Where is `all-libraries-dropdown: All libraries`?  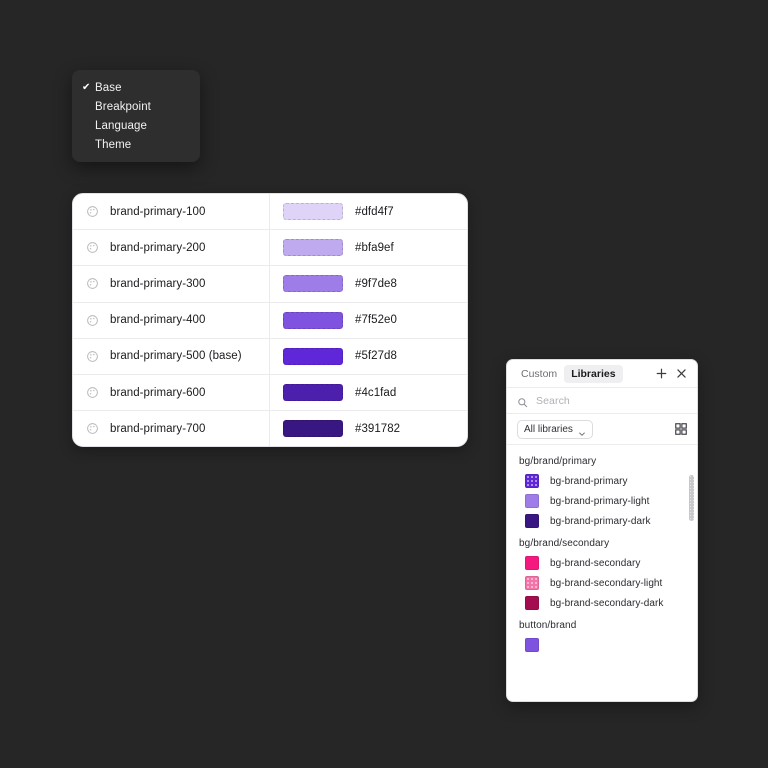 all-libraries-dropdown: All libraries is located at coordinates (555, 429).